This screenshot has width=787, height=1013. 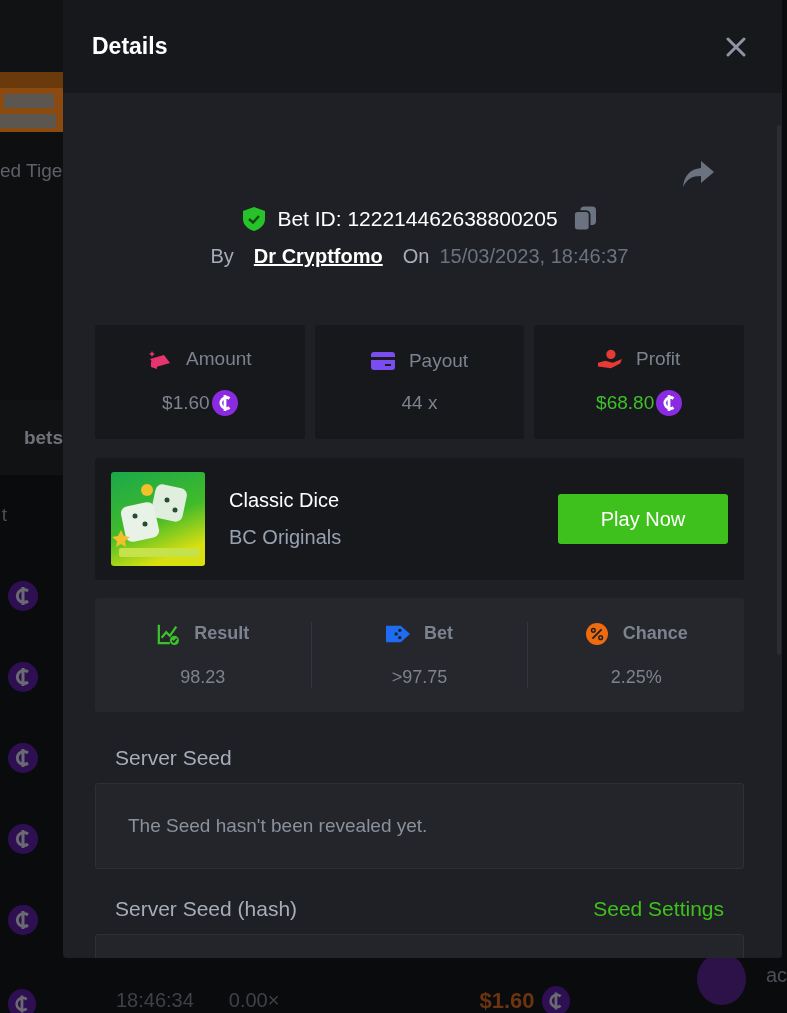 I want to click on result-value: >97.75, so click(x=419, y=677).